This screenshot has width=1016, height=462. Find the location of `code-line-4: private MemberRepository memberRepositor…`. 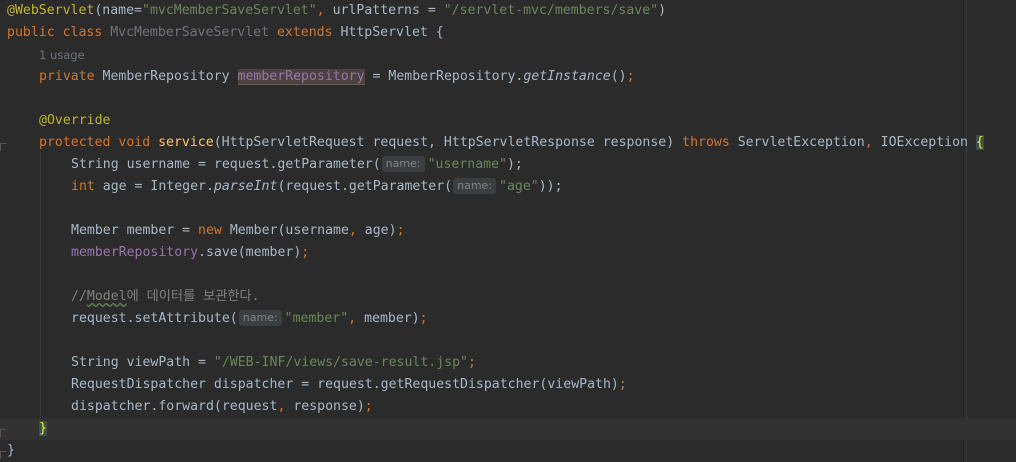

code-line-4: private MemberRepository memberRepositor… is located at coordinates (508, 77).